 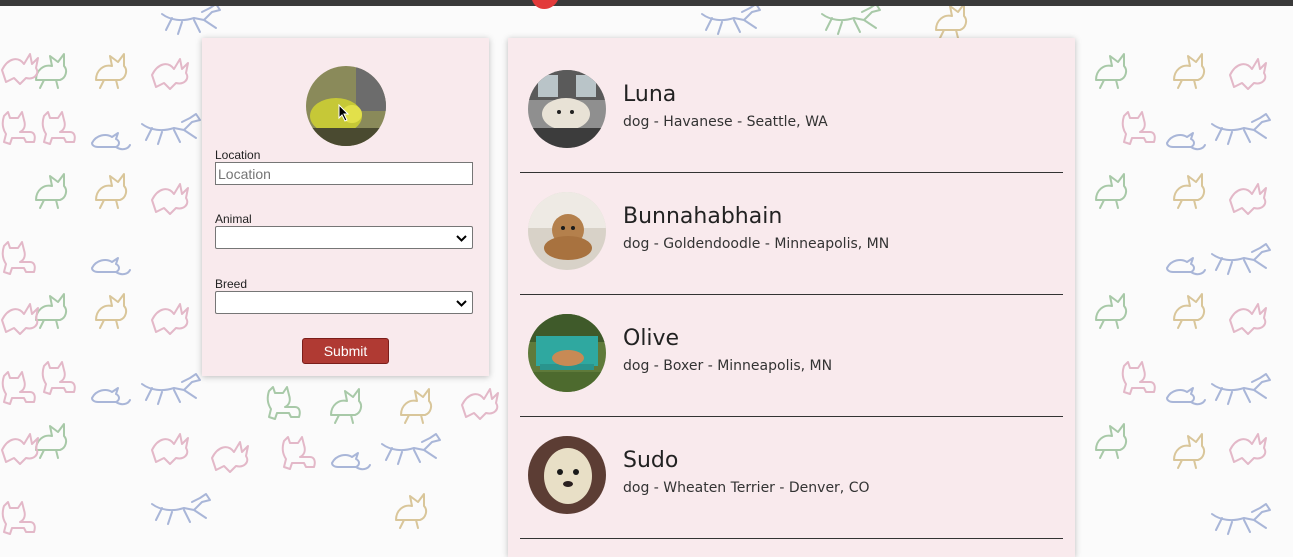 What do you see at coordinates (756, 244) in the screenshot?
I see `pet-info: dog - Goldendoodle - Minneapolis, MN` at bounding box center [756, 244].